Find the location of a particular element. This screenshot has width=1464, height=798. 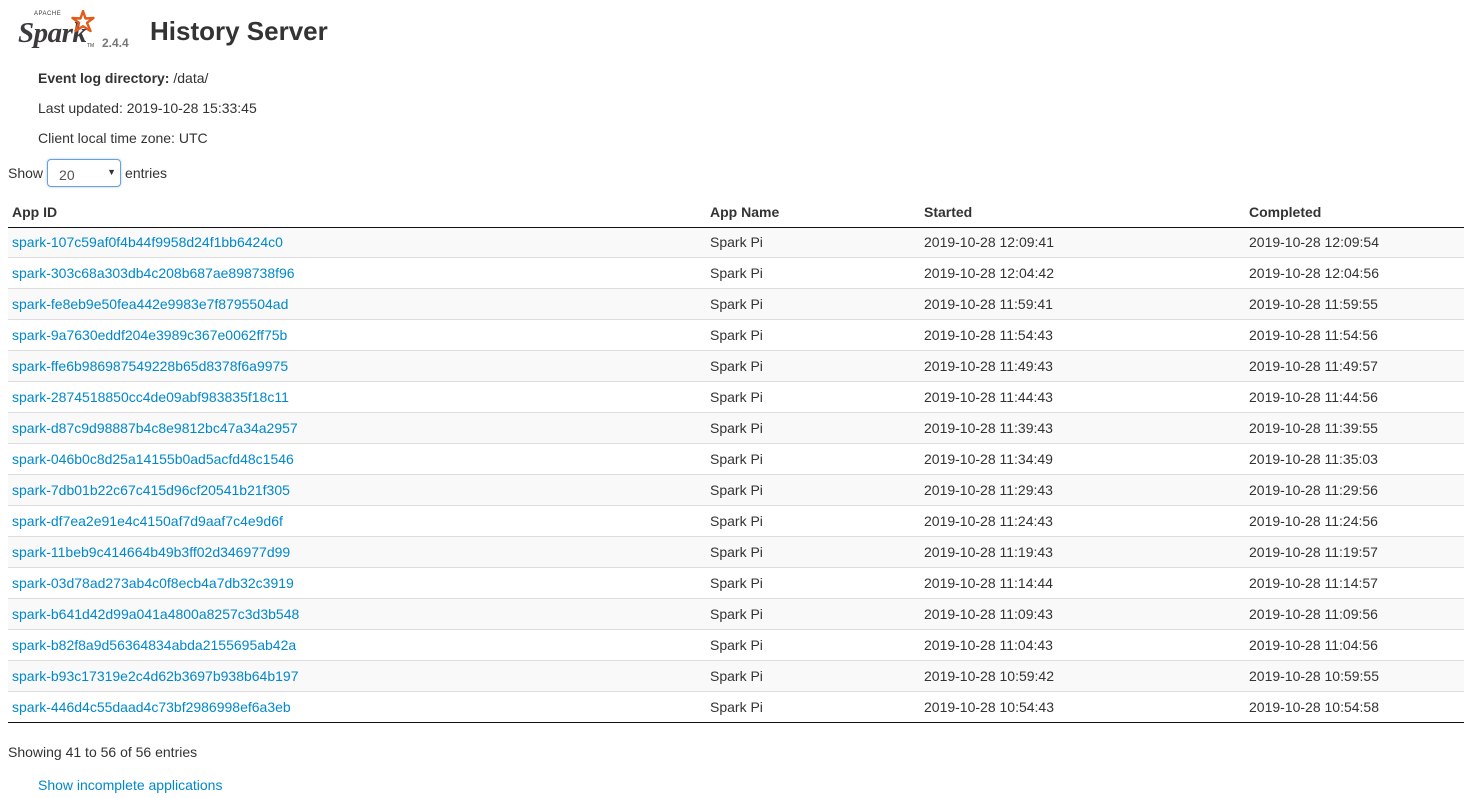

cell-started: 2019-10-28 11:09:43 is located at coordinates (1082, 613).